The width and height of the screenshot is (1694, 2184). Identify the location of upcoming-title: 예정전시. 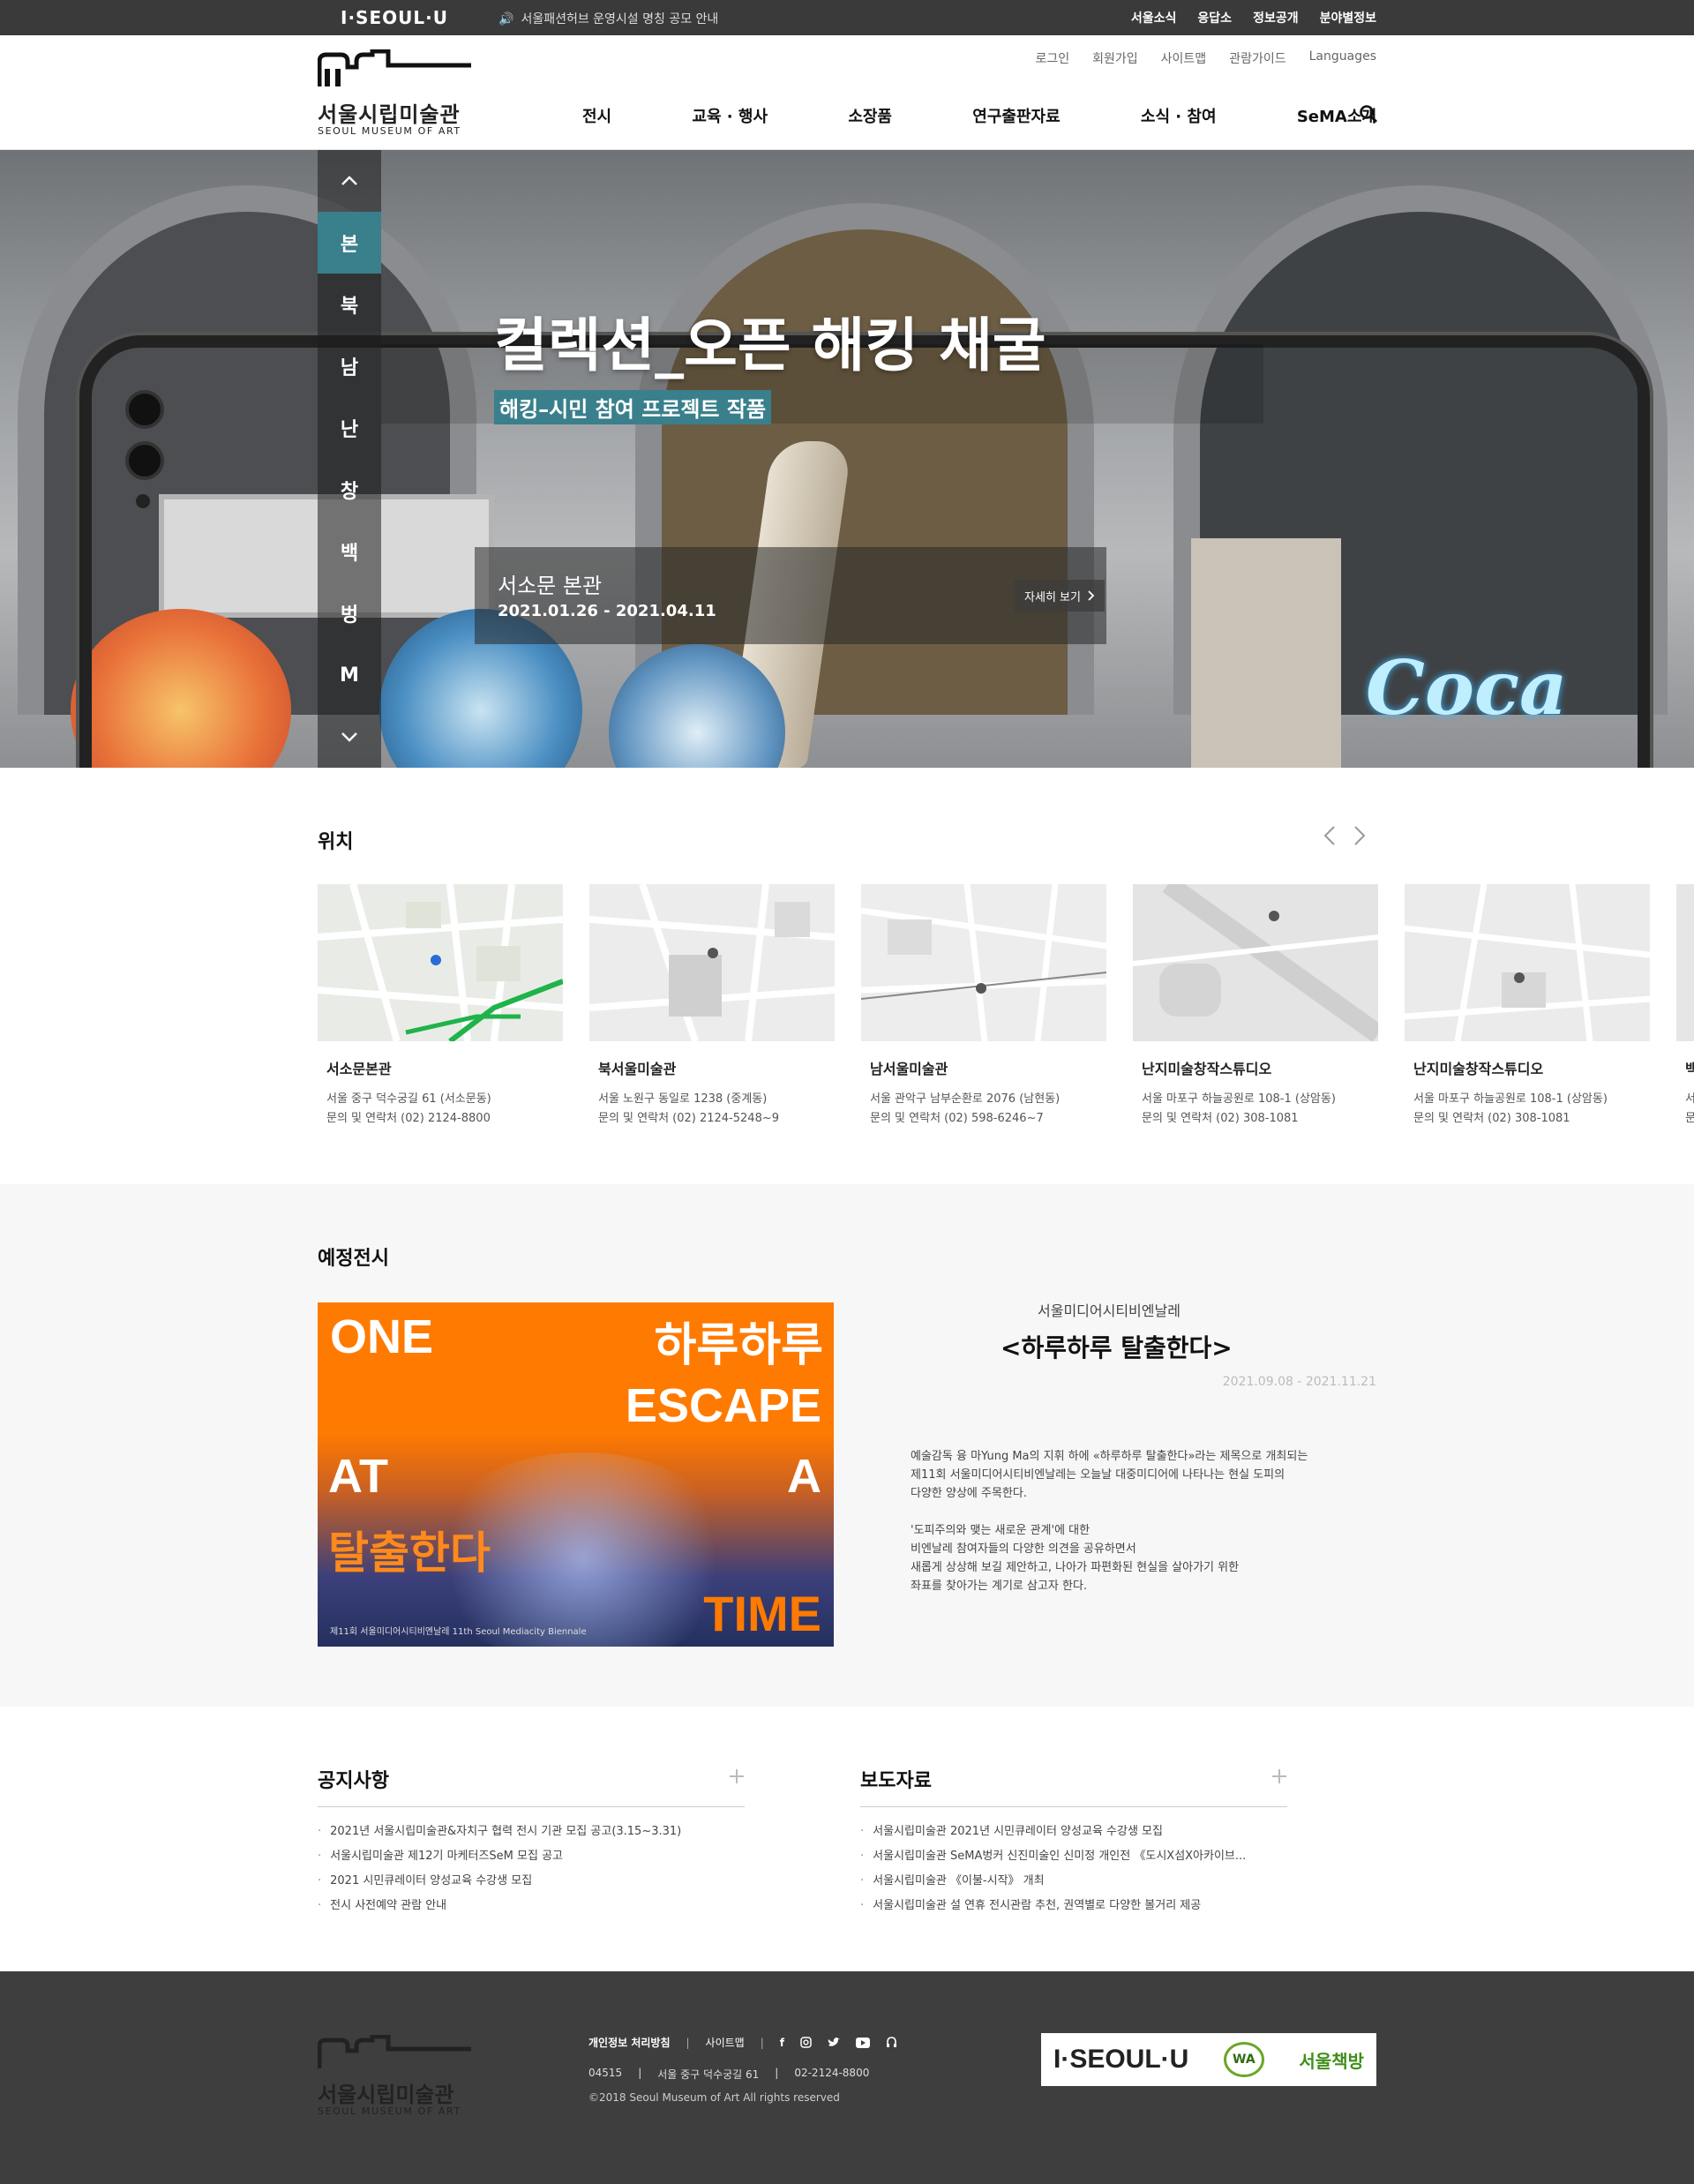
(353, 1259).